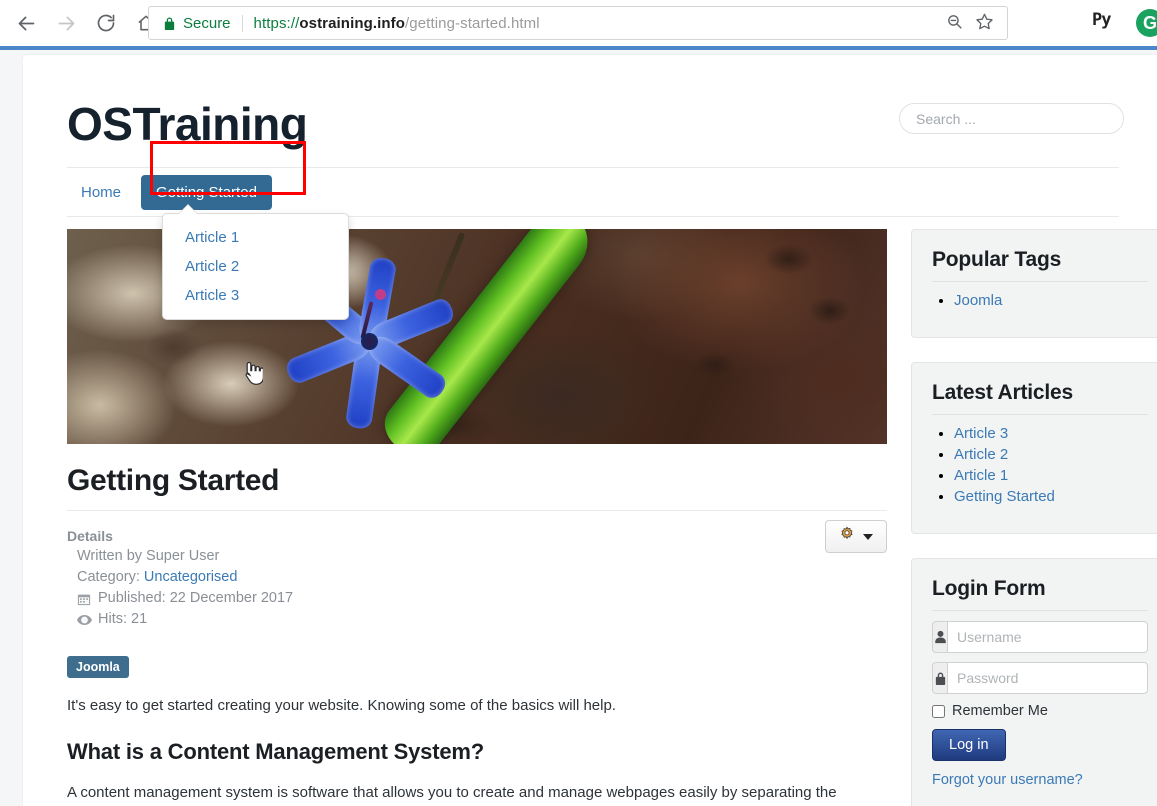 Image resolution: width=1157 pixels, height=806 pixels. I want to click on password-input, so click(1047, 678).